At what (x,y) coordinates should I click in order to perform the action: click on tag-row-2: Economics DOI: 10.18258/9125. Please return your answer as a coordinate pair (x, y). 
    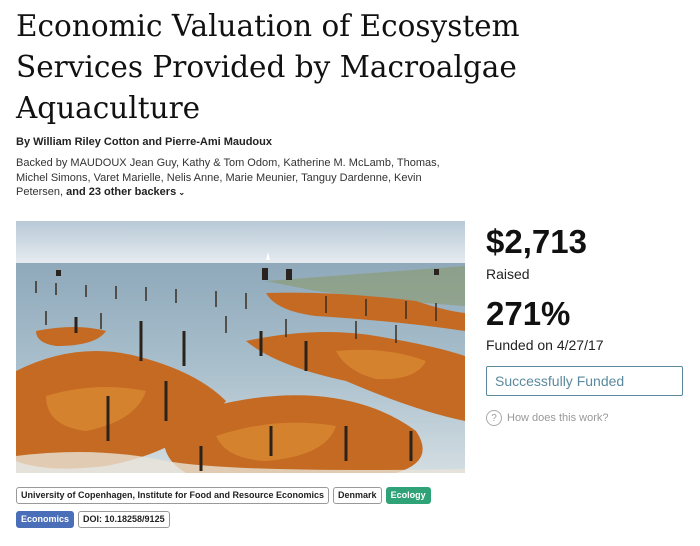
    Looking at the image, I should click on (246, 519).